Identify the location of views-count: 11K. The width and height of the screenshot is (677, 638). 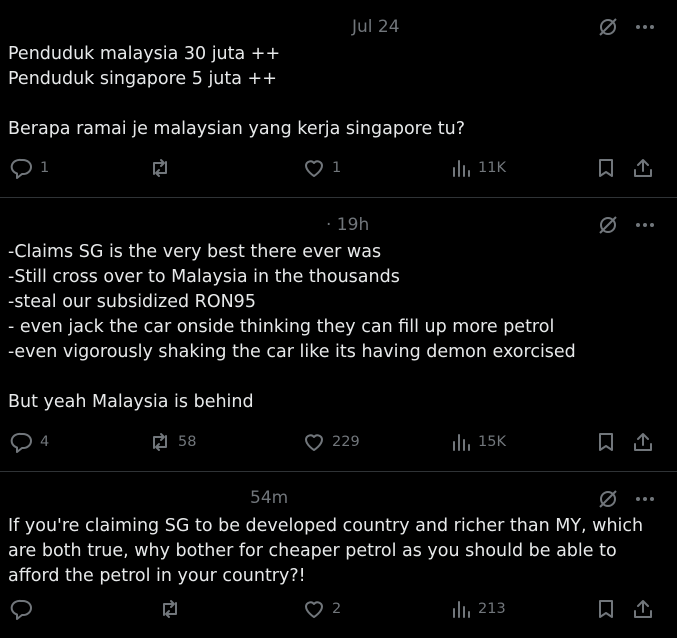
(492, 168).